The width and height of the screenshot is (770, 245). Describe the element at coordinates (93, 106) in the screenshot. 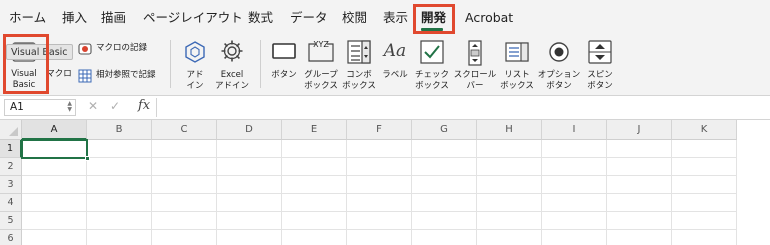

I see `cancel-icon: ✕` at that location.